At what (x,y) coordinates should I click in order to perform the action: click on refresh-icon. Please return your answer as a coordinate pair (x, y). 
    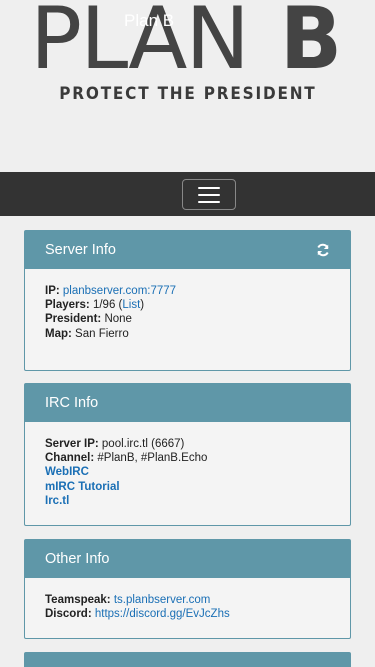
    Looking at the image, I should click on (323, 250).